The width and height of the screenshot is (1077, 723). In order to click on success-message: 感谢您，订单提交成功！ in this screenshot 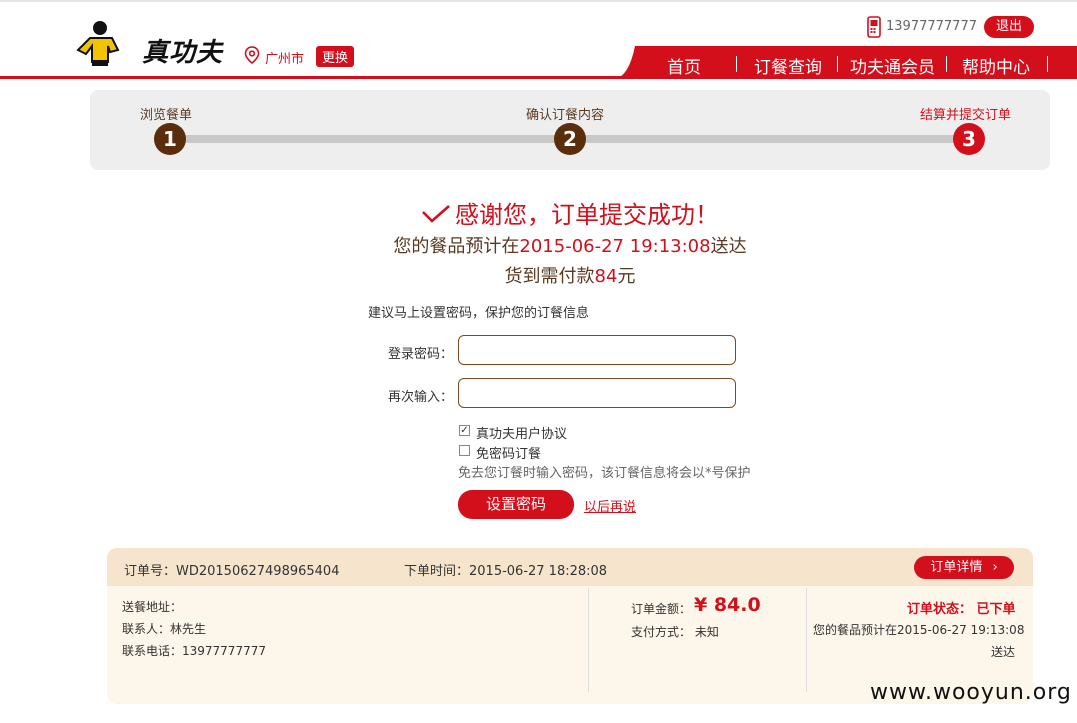, I will do `click(538, 212)`.